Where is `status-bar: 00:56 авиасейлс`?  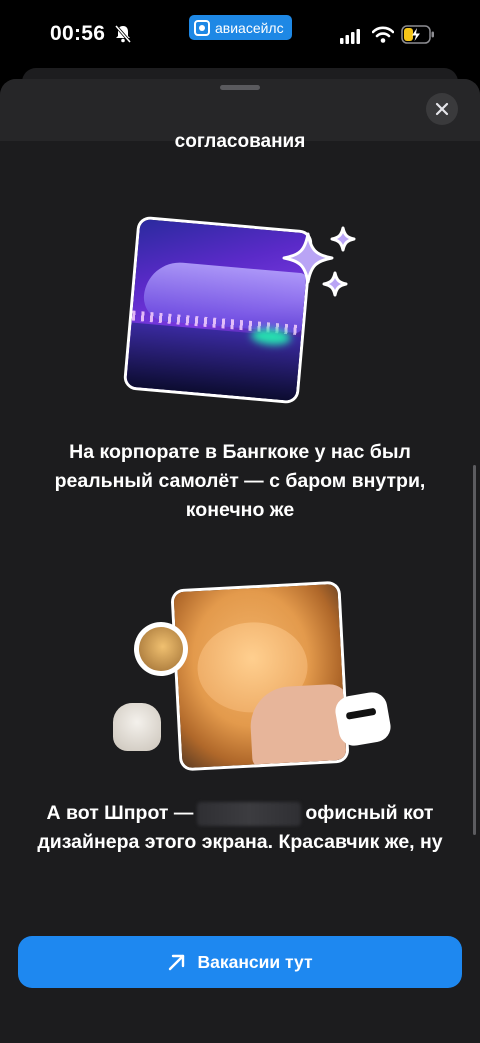 status-bar: 00:56 авиасейлс is located at coordinates (240, 35).